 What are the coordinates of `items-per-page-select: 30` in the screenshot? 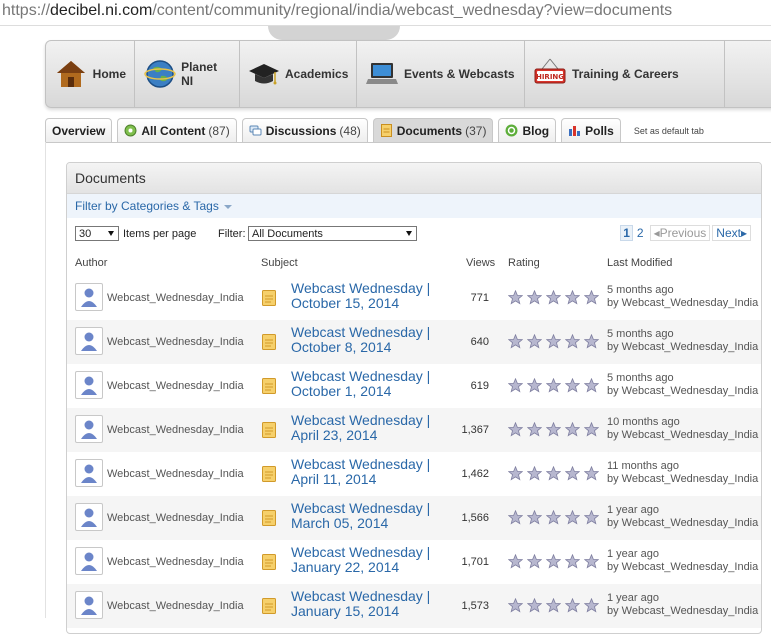 It's located at (97, 233).